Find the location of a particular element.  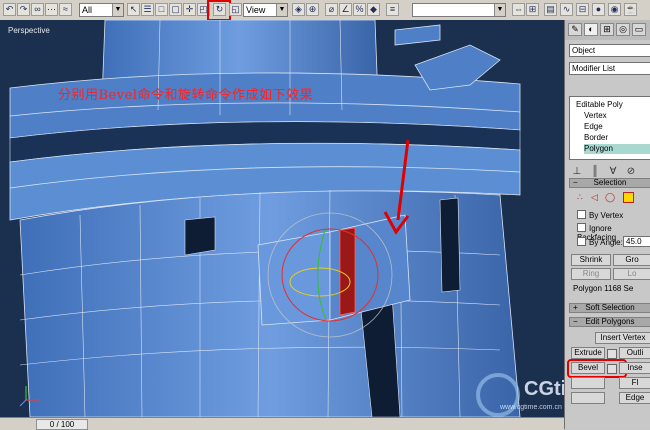

pivot-center-icon: ◈ is located at coordinates (298, 9).